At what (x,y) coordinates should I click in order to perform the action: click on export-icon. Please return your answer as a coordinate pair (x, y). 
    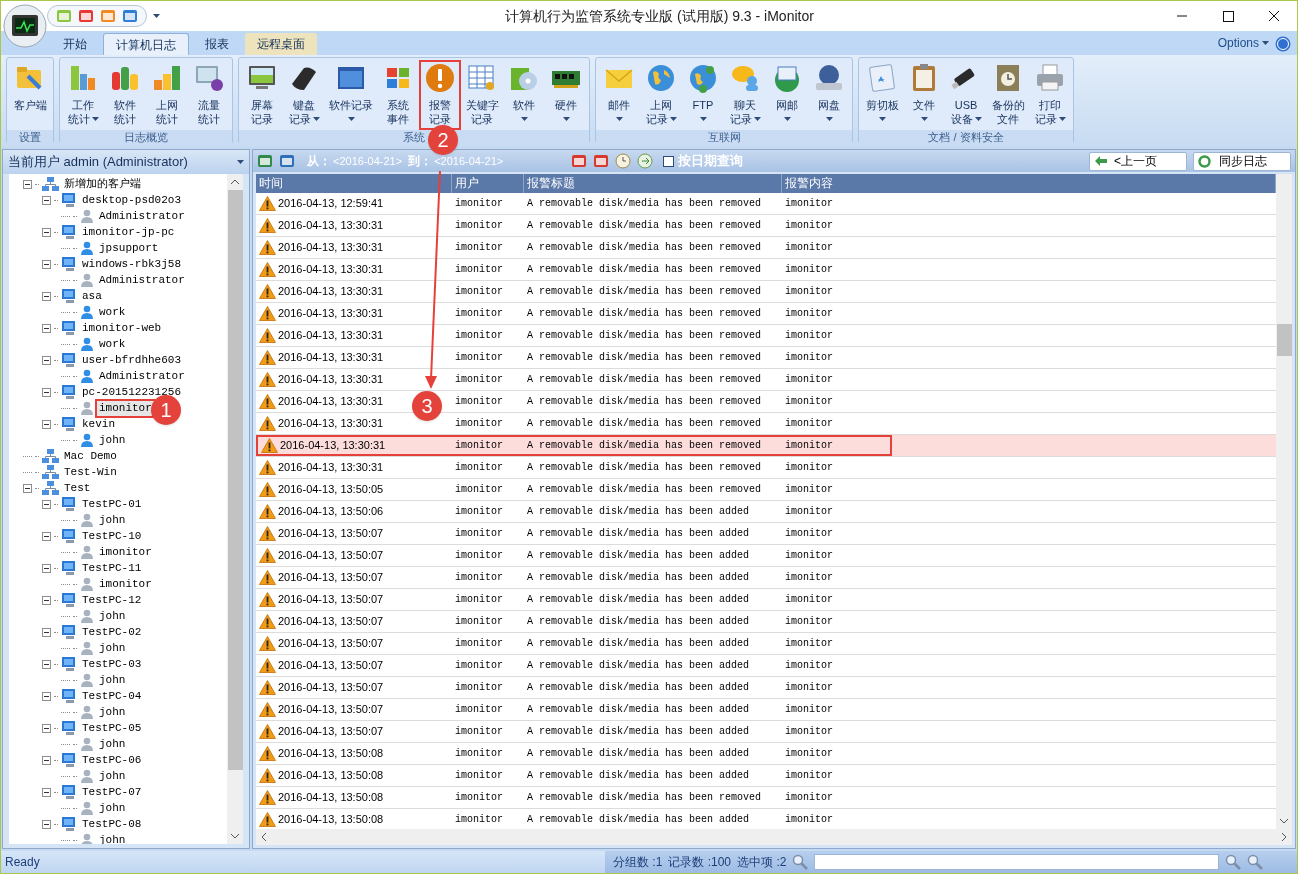
    Looking at the image, I should click on (287, 161).